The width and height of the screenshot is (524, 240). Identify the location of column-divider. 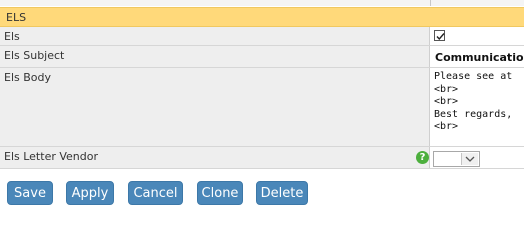
(430, 3).